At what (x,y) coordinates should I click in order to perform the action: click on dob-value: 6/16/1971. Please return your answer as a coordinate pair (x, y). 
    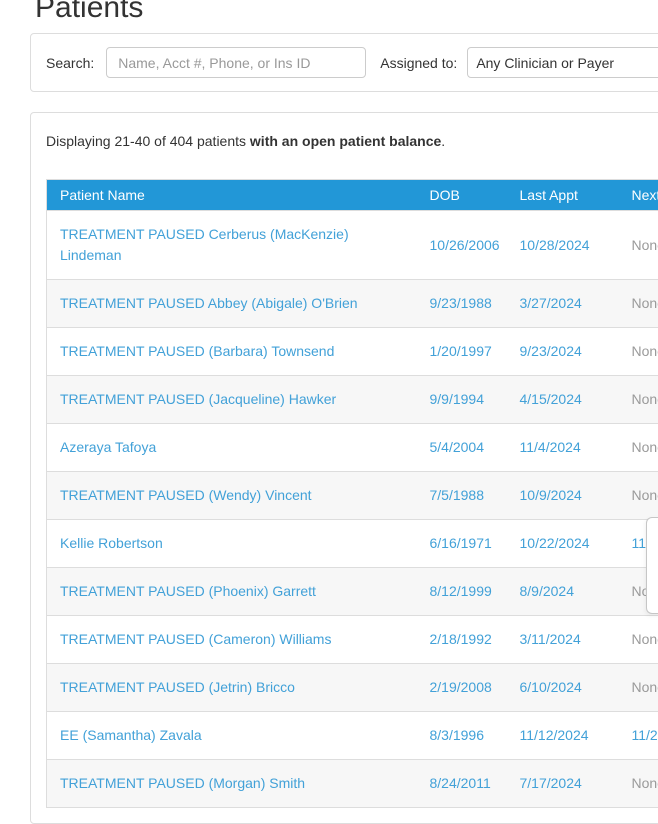
    Looking at the image, I should click on (461, 543).